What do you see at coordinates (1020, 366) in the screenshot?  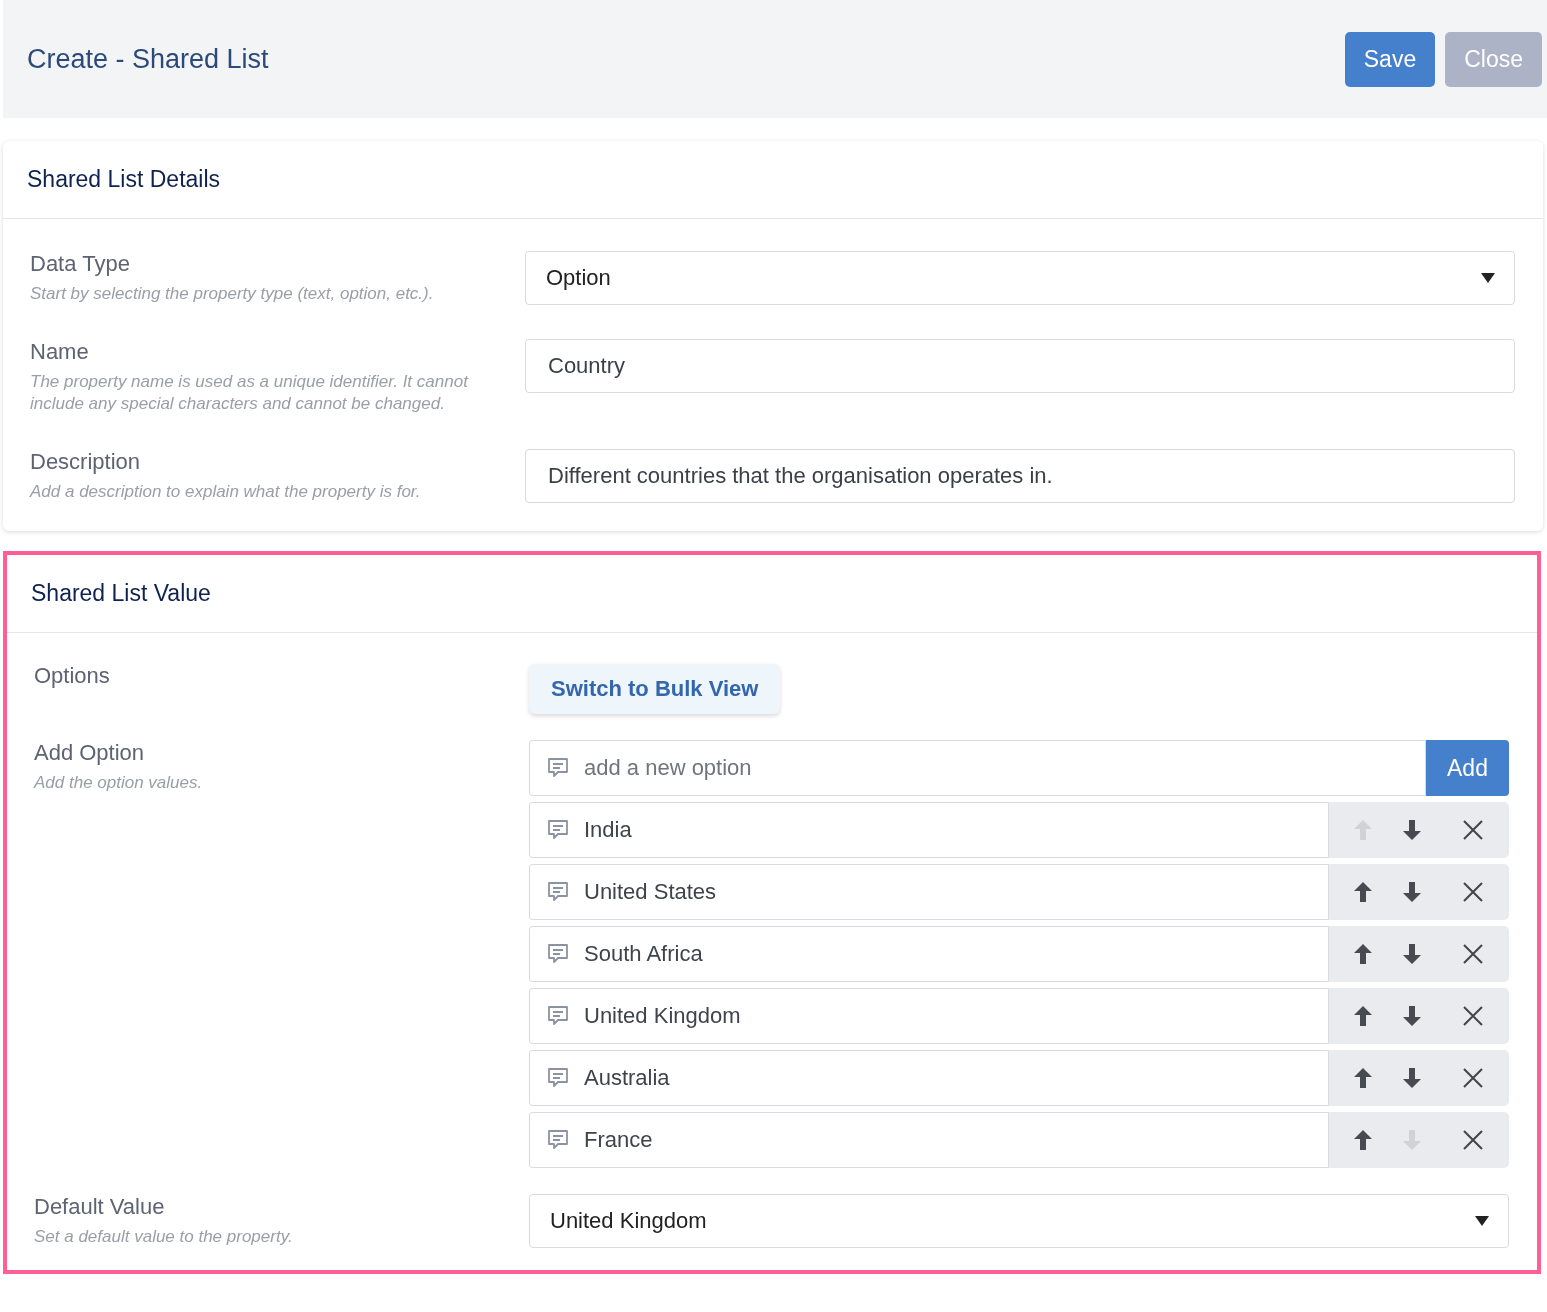 I see `text-field: Country` at bounding box center [1020, 366].